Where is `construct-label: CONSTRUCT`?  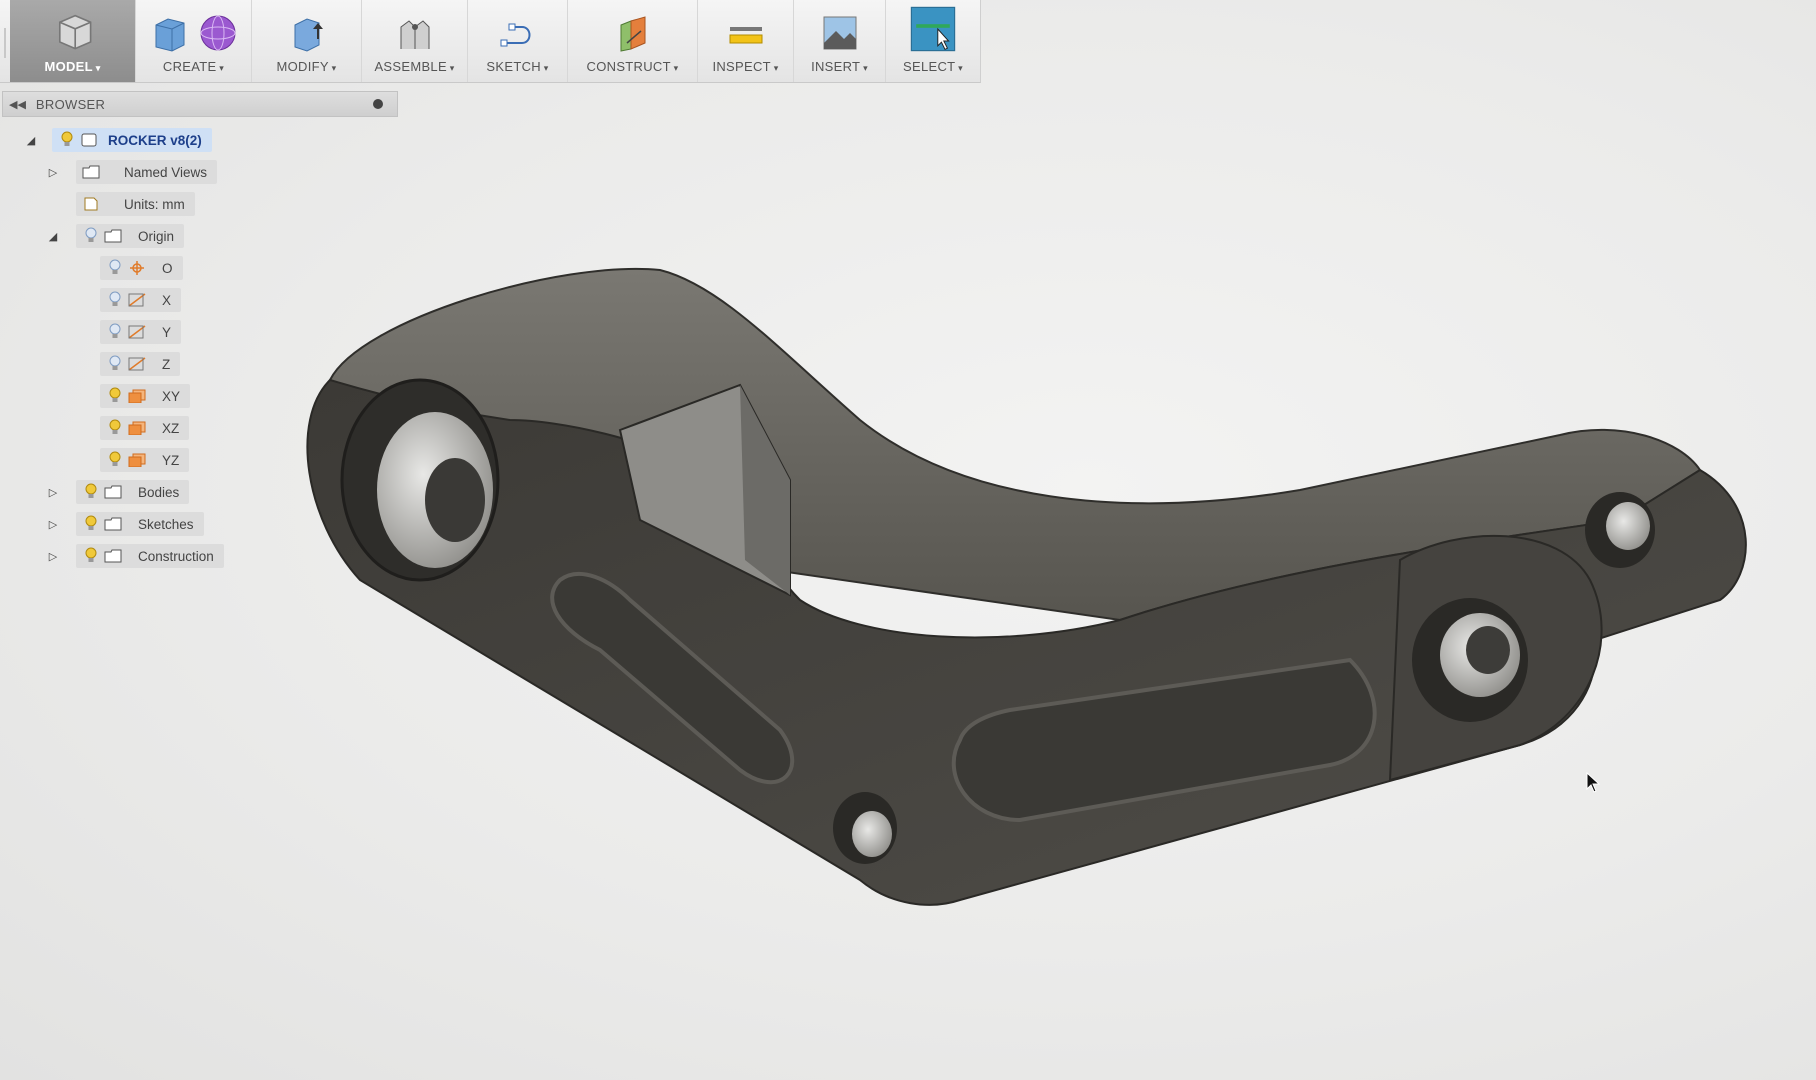 construct-label: CONSTRUCT is located at coordinates (633, 66).